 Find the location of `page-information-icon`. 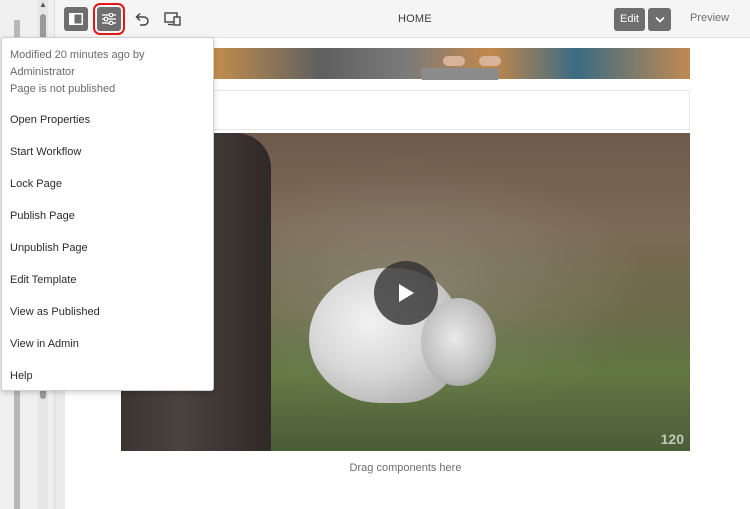

page-information-icon is located at coordinates (109, 19).